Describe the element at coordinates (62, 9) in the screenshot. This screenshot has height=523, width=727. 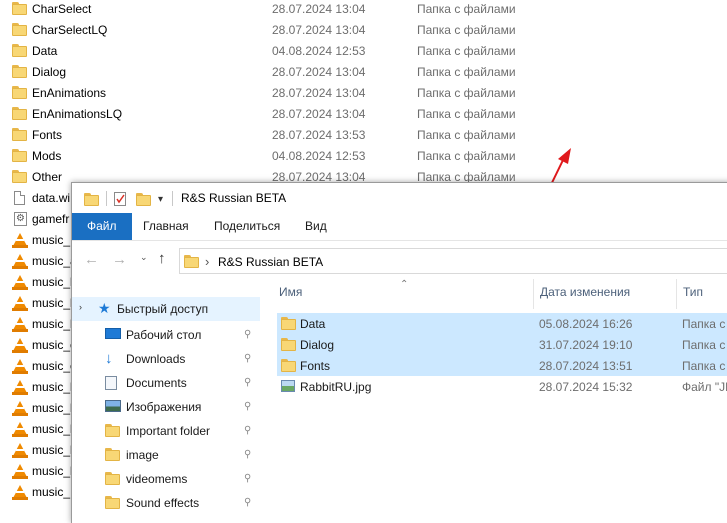
I see `list-item-name: CharSelect` at that location.